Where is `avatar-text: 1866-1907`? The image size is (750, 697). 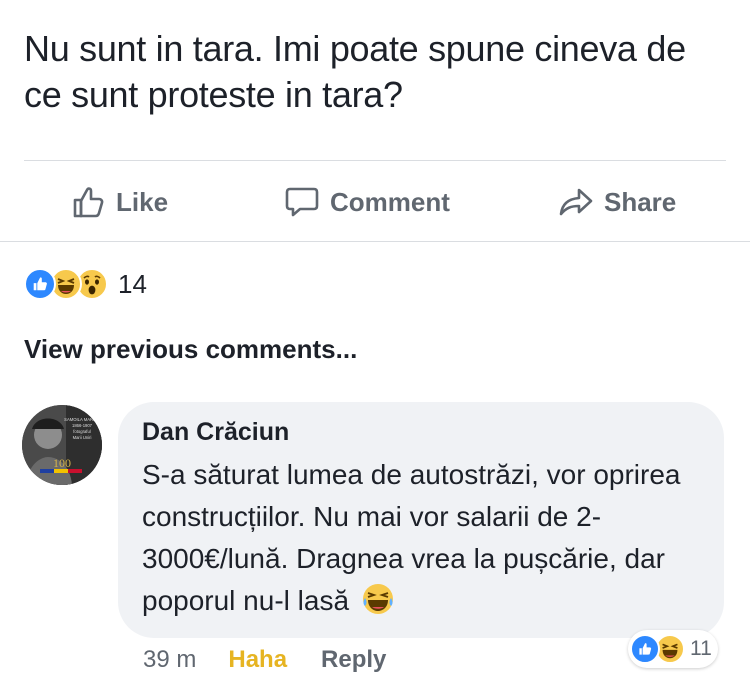
avatar-text: 1866-1907 is located at coordinates (82, 425).